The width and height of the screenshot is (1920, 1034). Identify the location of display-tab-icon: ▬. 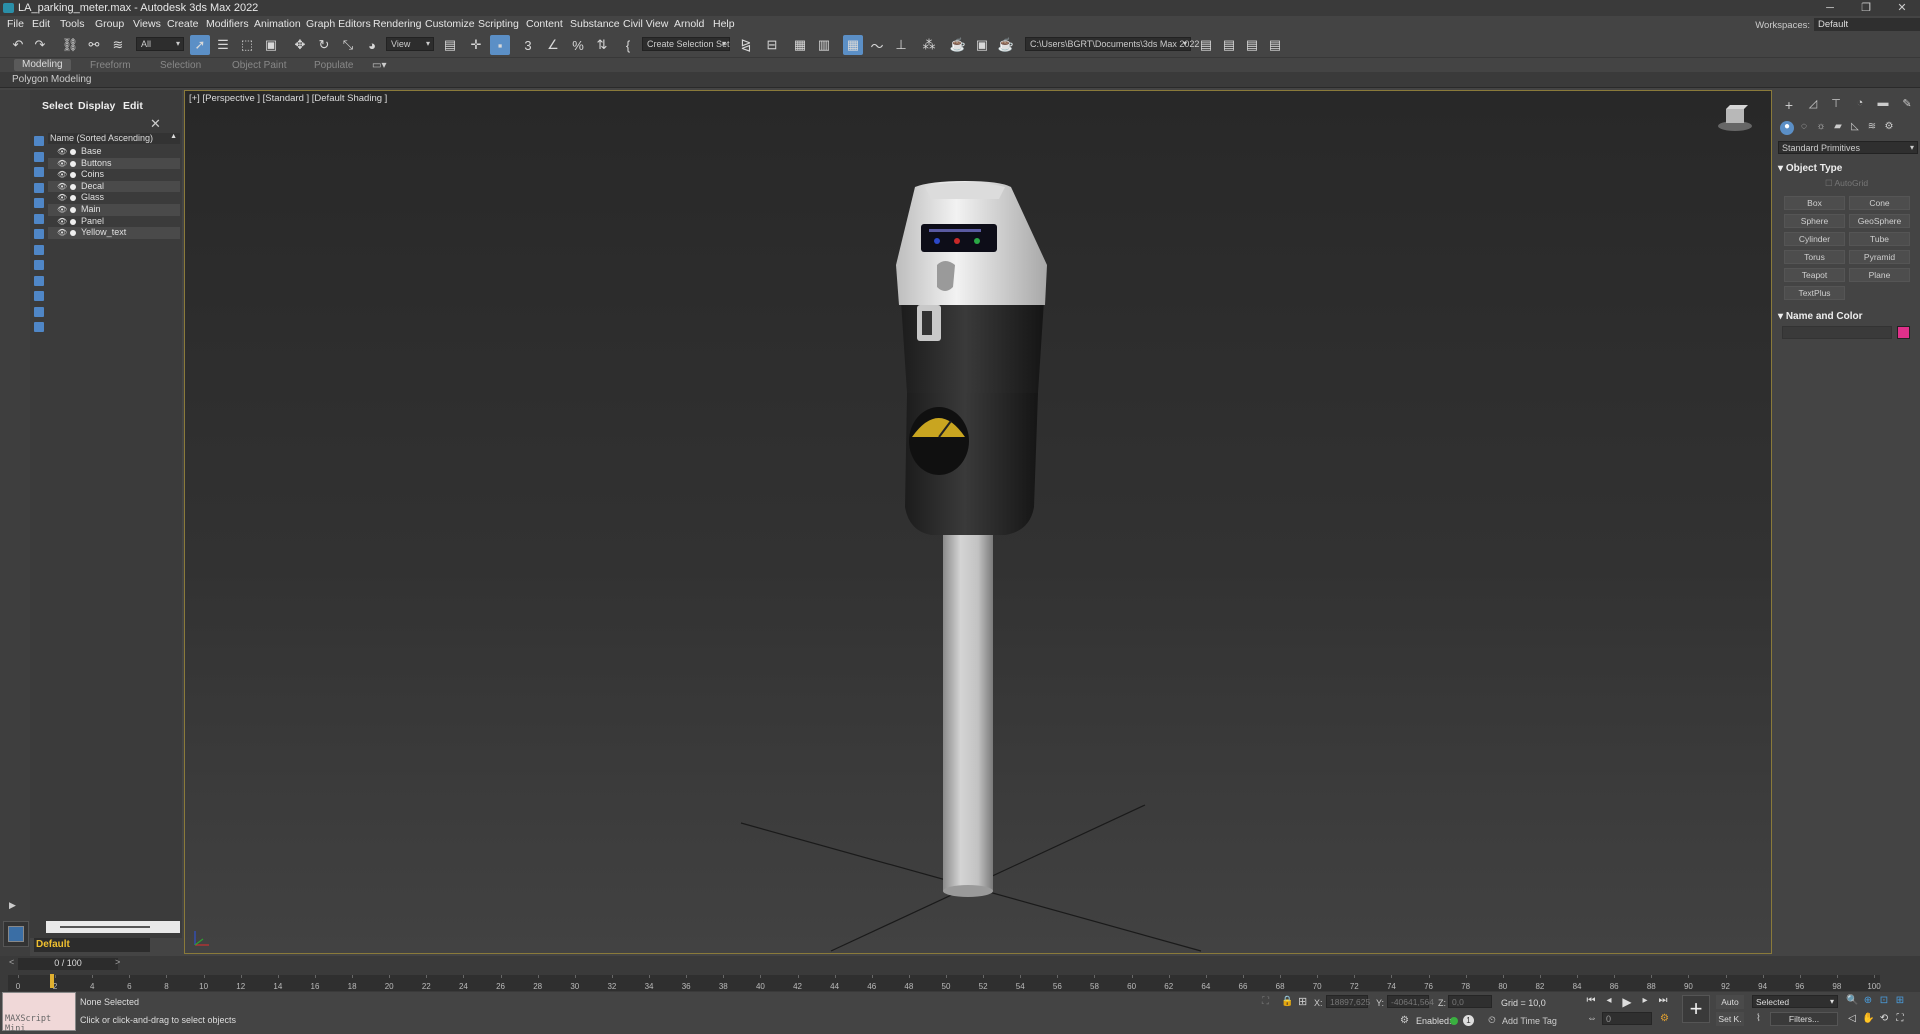
(1883, 104).